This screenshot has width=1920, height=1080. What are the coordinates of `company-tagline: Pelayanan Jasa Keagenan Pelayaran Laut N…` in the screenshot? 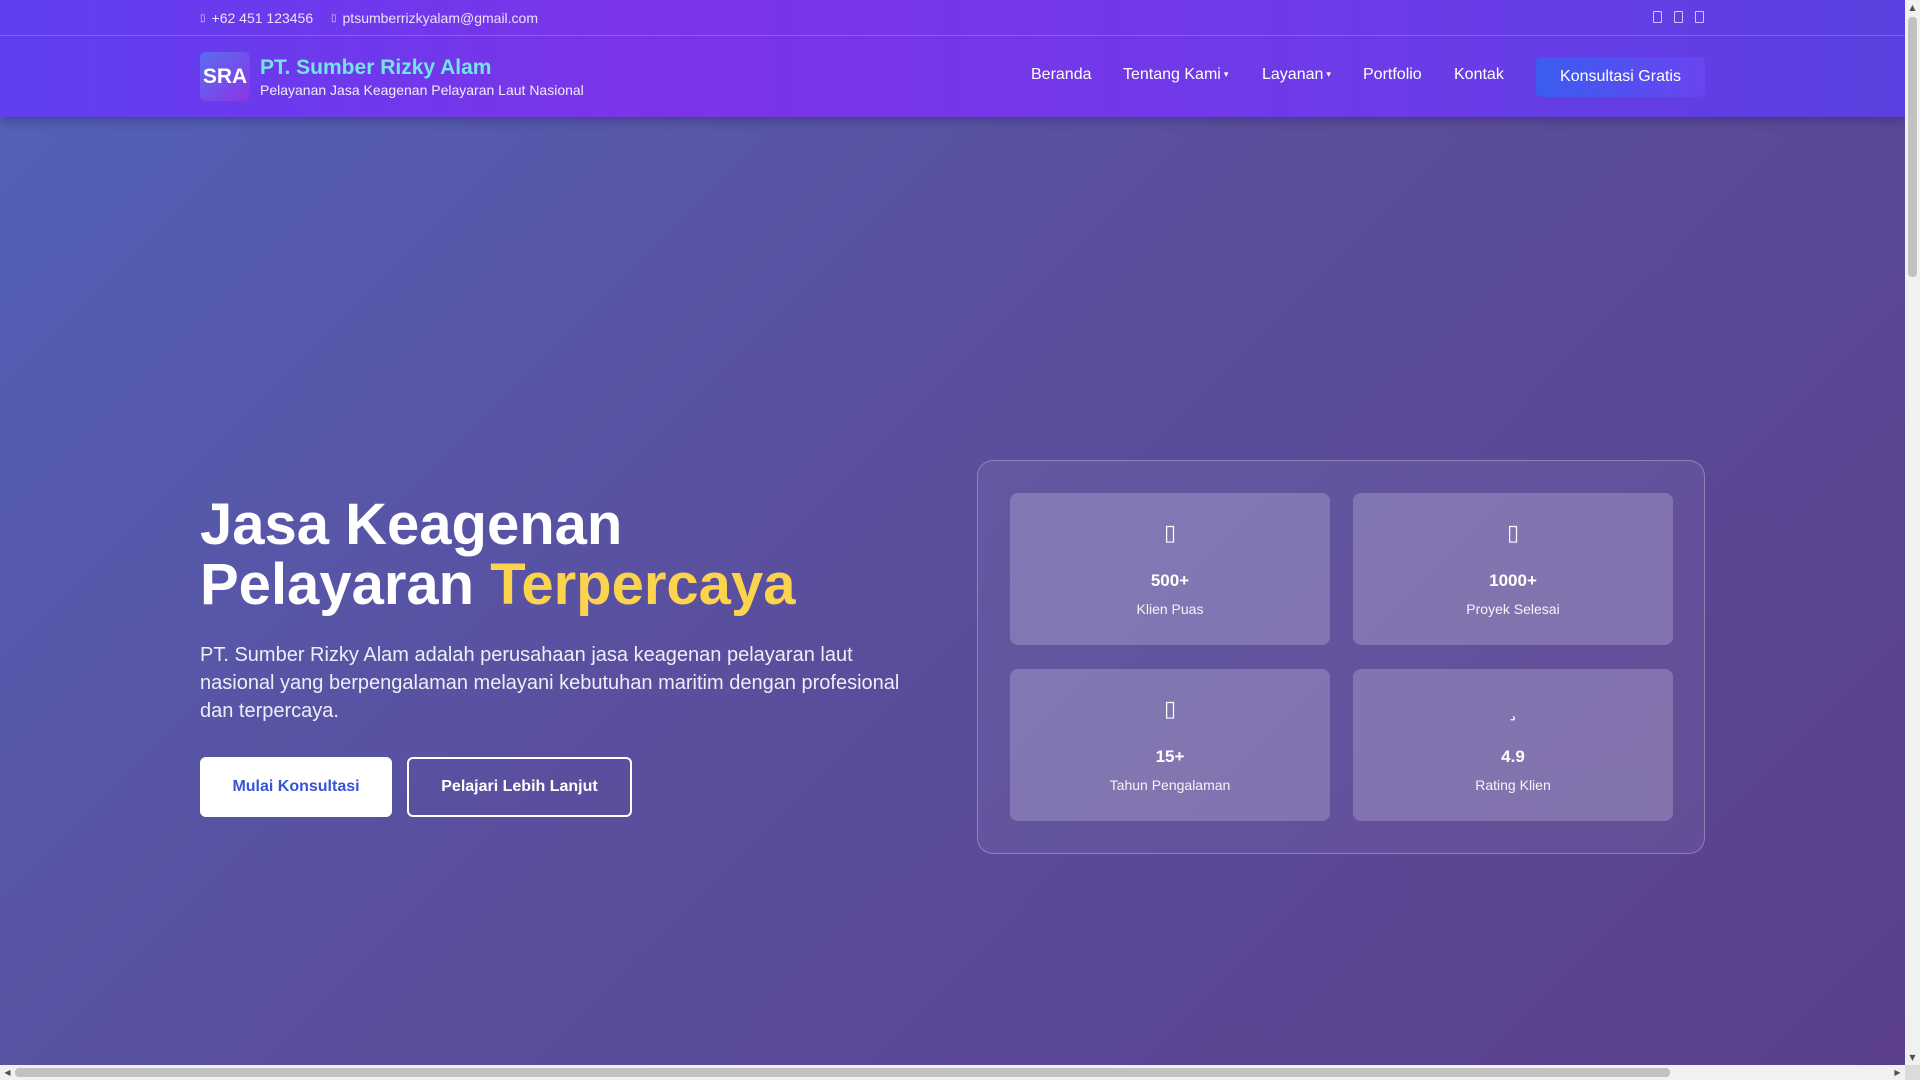 It's located at (422, 90).